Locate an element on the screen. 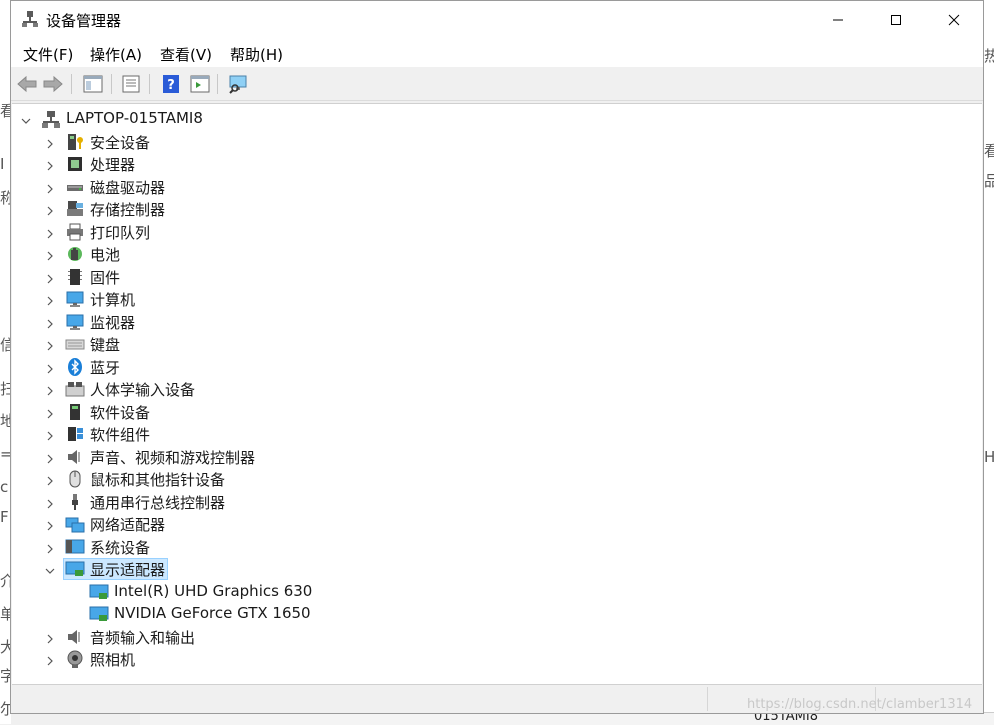  tree-category: 照相机 is located at coordinates (492, 659).